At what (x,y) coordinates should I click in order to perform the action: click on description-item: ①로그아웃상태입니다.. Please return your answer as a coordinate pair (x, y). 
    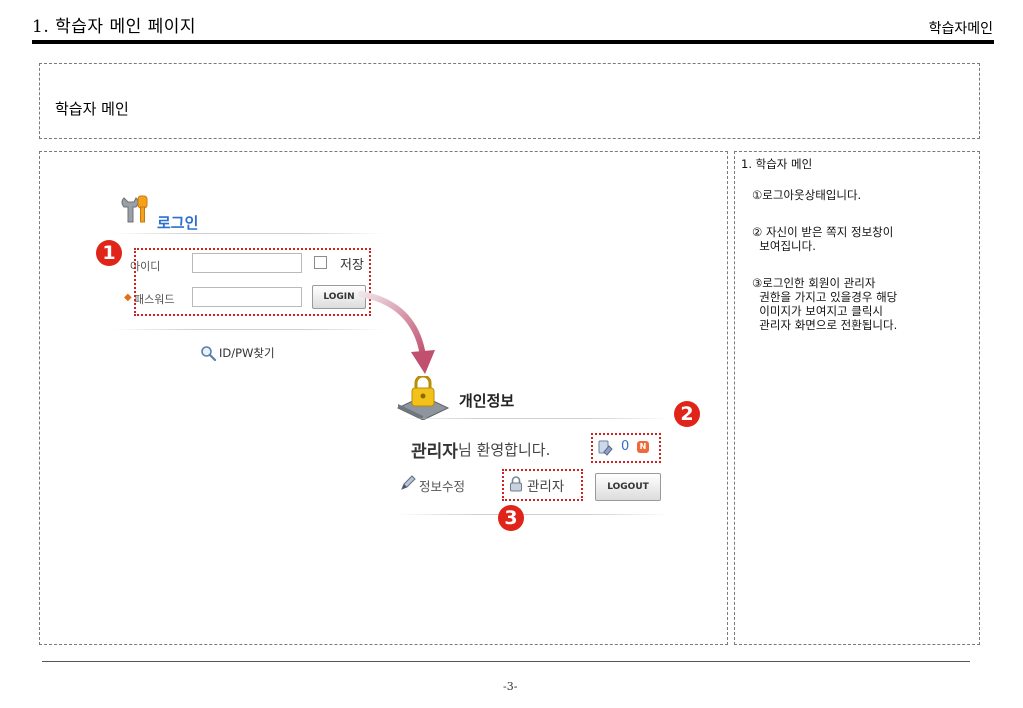
    Looking at the image, I should click on (807, 195).